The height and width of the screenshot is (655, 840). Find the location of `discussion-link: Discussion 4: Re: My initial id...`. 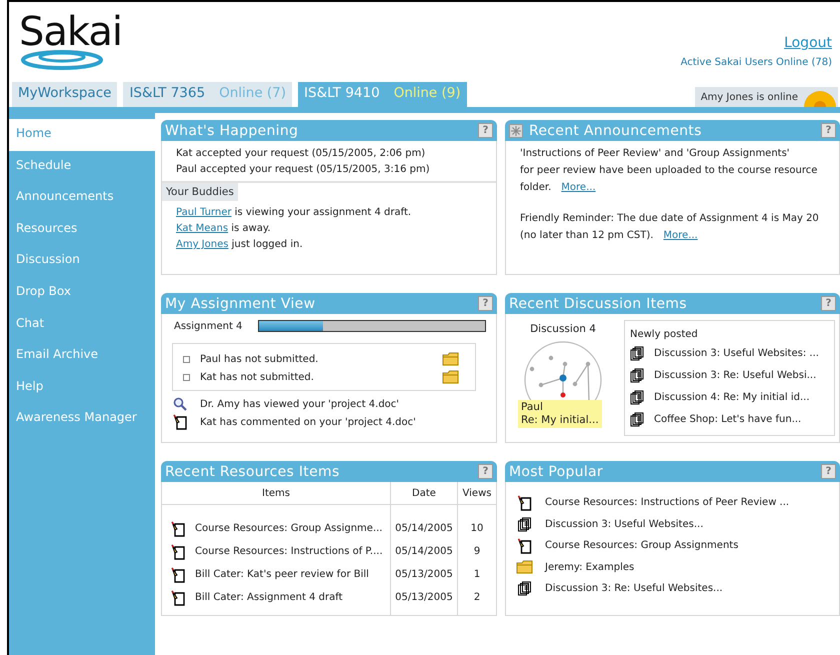

discussion-link: Discussion 4: Re: My initial id... is located at coordinates (732, 397).